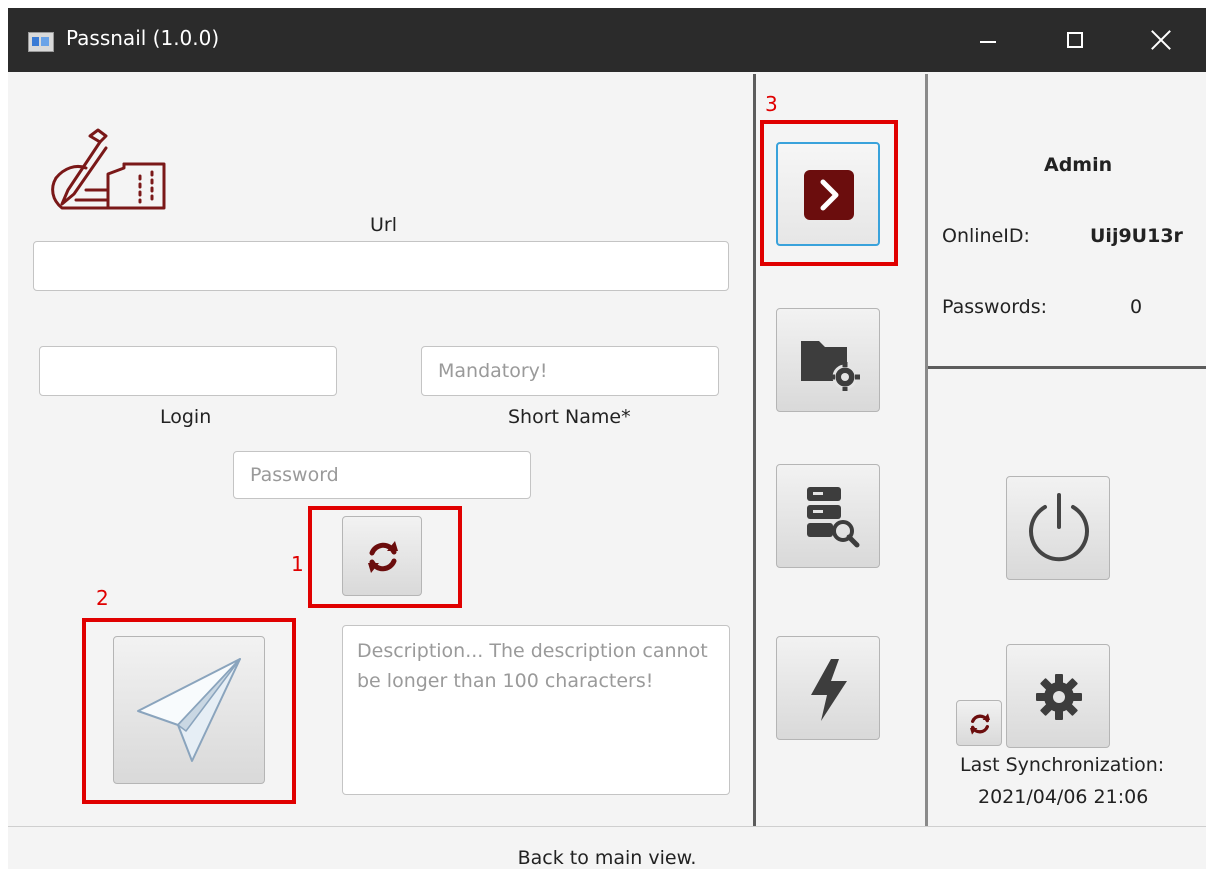 The image size is (1206, 869). Describe the element at coordinates (108, 169) in the screenshot. I see `hand-pen-logo-icon` at that location.